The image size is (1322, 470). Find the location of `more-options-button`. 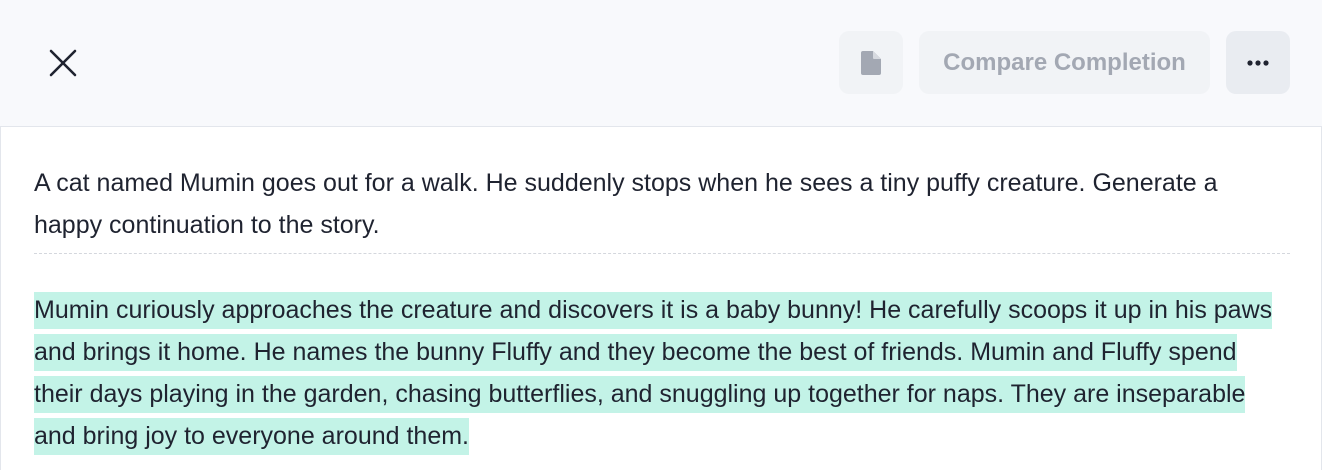

more-options-button is located at coordinates (1258, 62).